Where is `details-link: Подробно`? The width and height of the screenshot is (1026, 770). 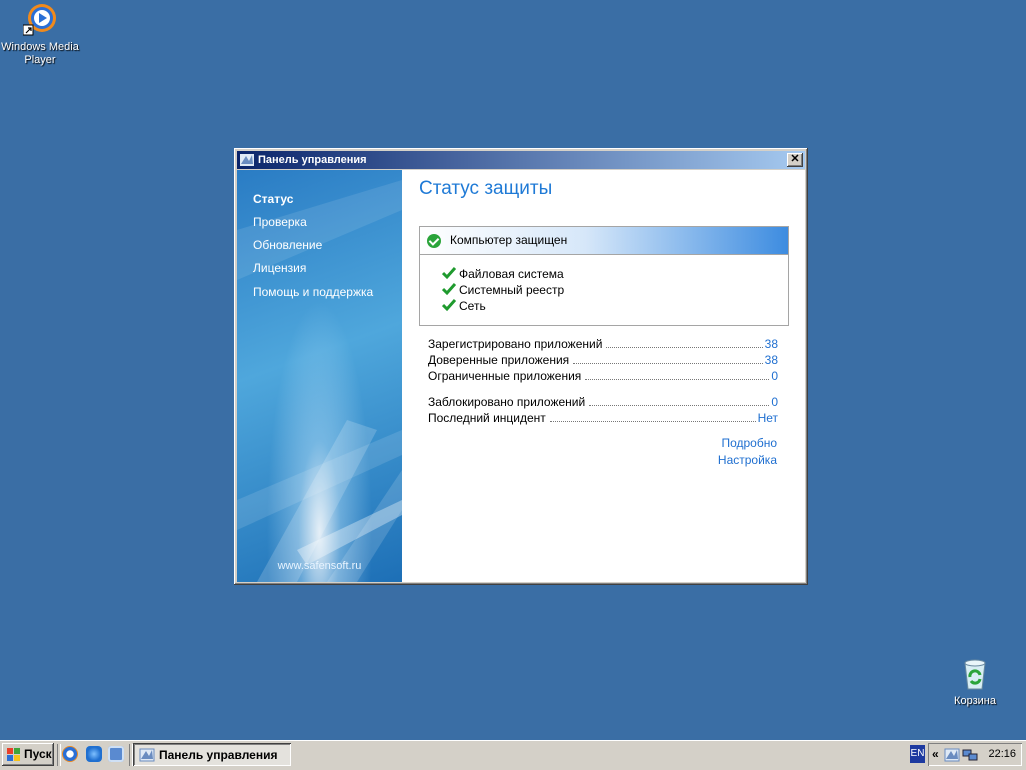
details-link: Подробно is located at coordinates (749, 443).